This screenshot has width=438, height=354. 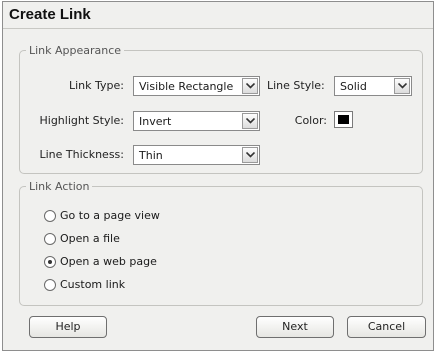 I want to click on radio-label: Go to a page view, so click(x=110, y=215).